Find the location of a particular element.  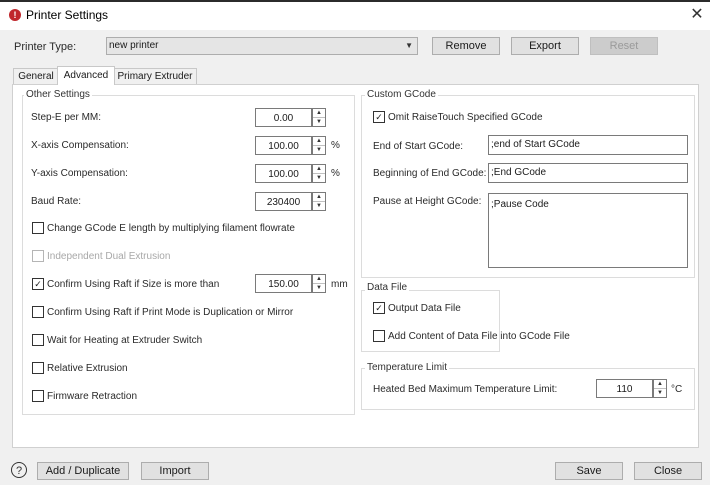

reset-button: Reset is located at coordinates (624, 46).